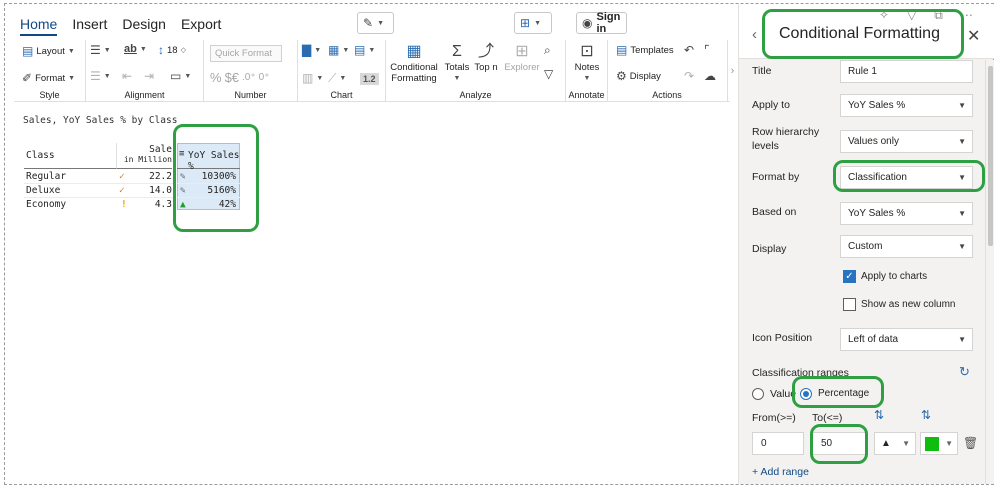 The height and width of the screenshot is (488, 1000). What do you see at coordinates (806, 394) in the screenshot?
I see `percentage-radio` at bounding box center [806, 394].